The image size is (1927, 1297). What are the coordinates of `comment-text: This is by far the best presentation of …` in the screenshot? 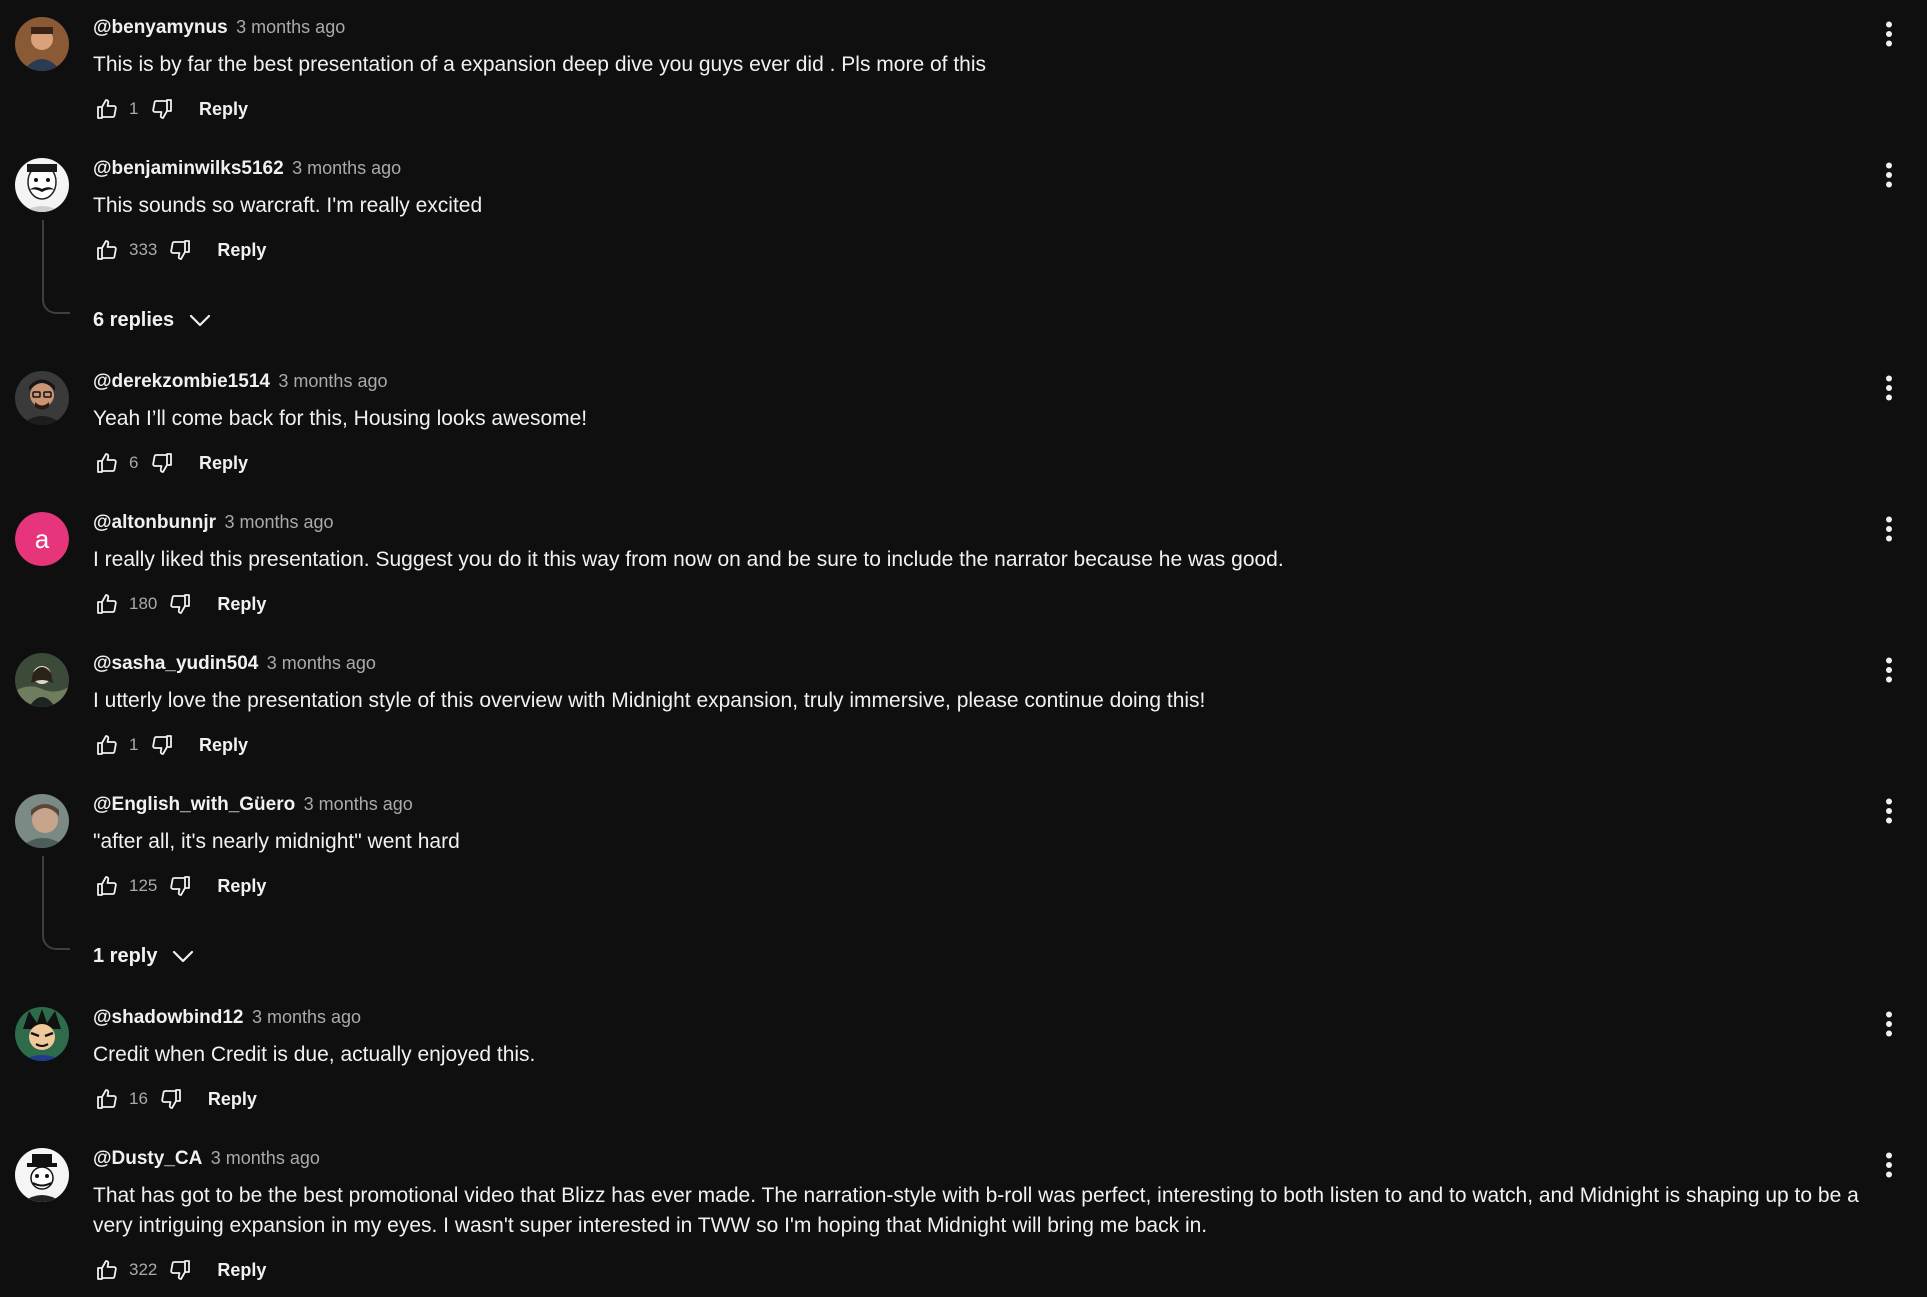 It's located at (539, 64).